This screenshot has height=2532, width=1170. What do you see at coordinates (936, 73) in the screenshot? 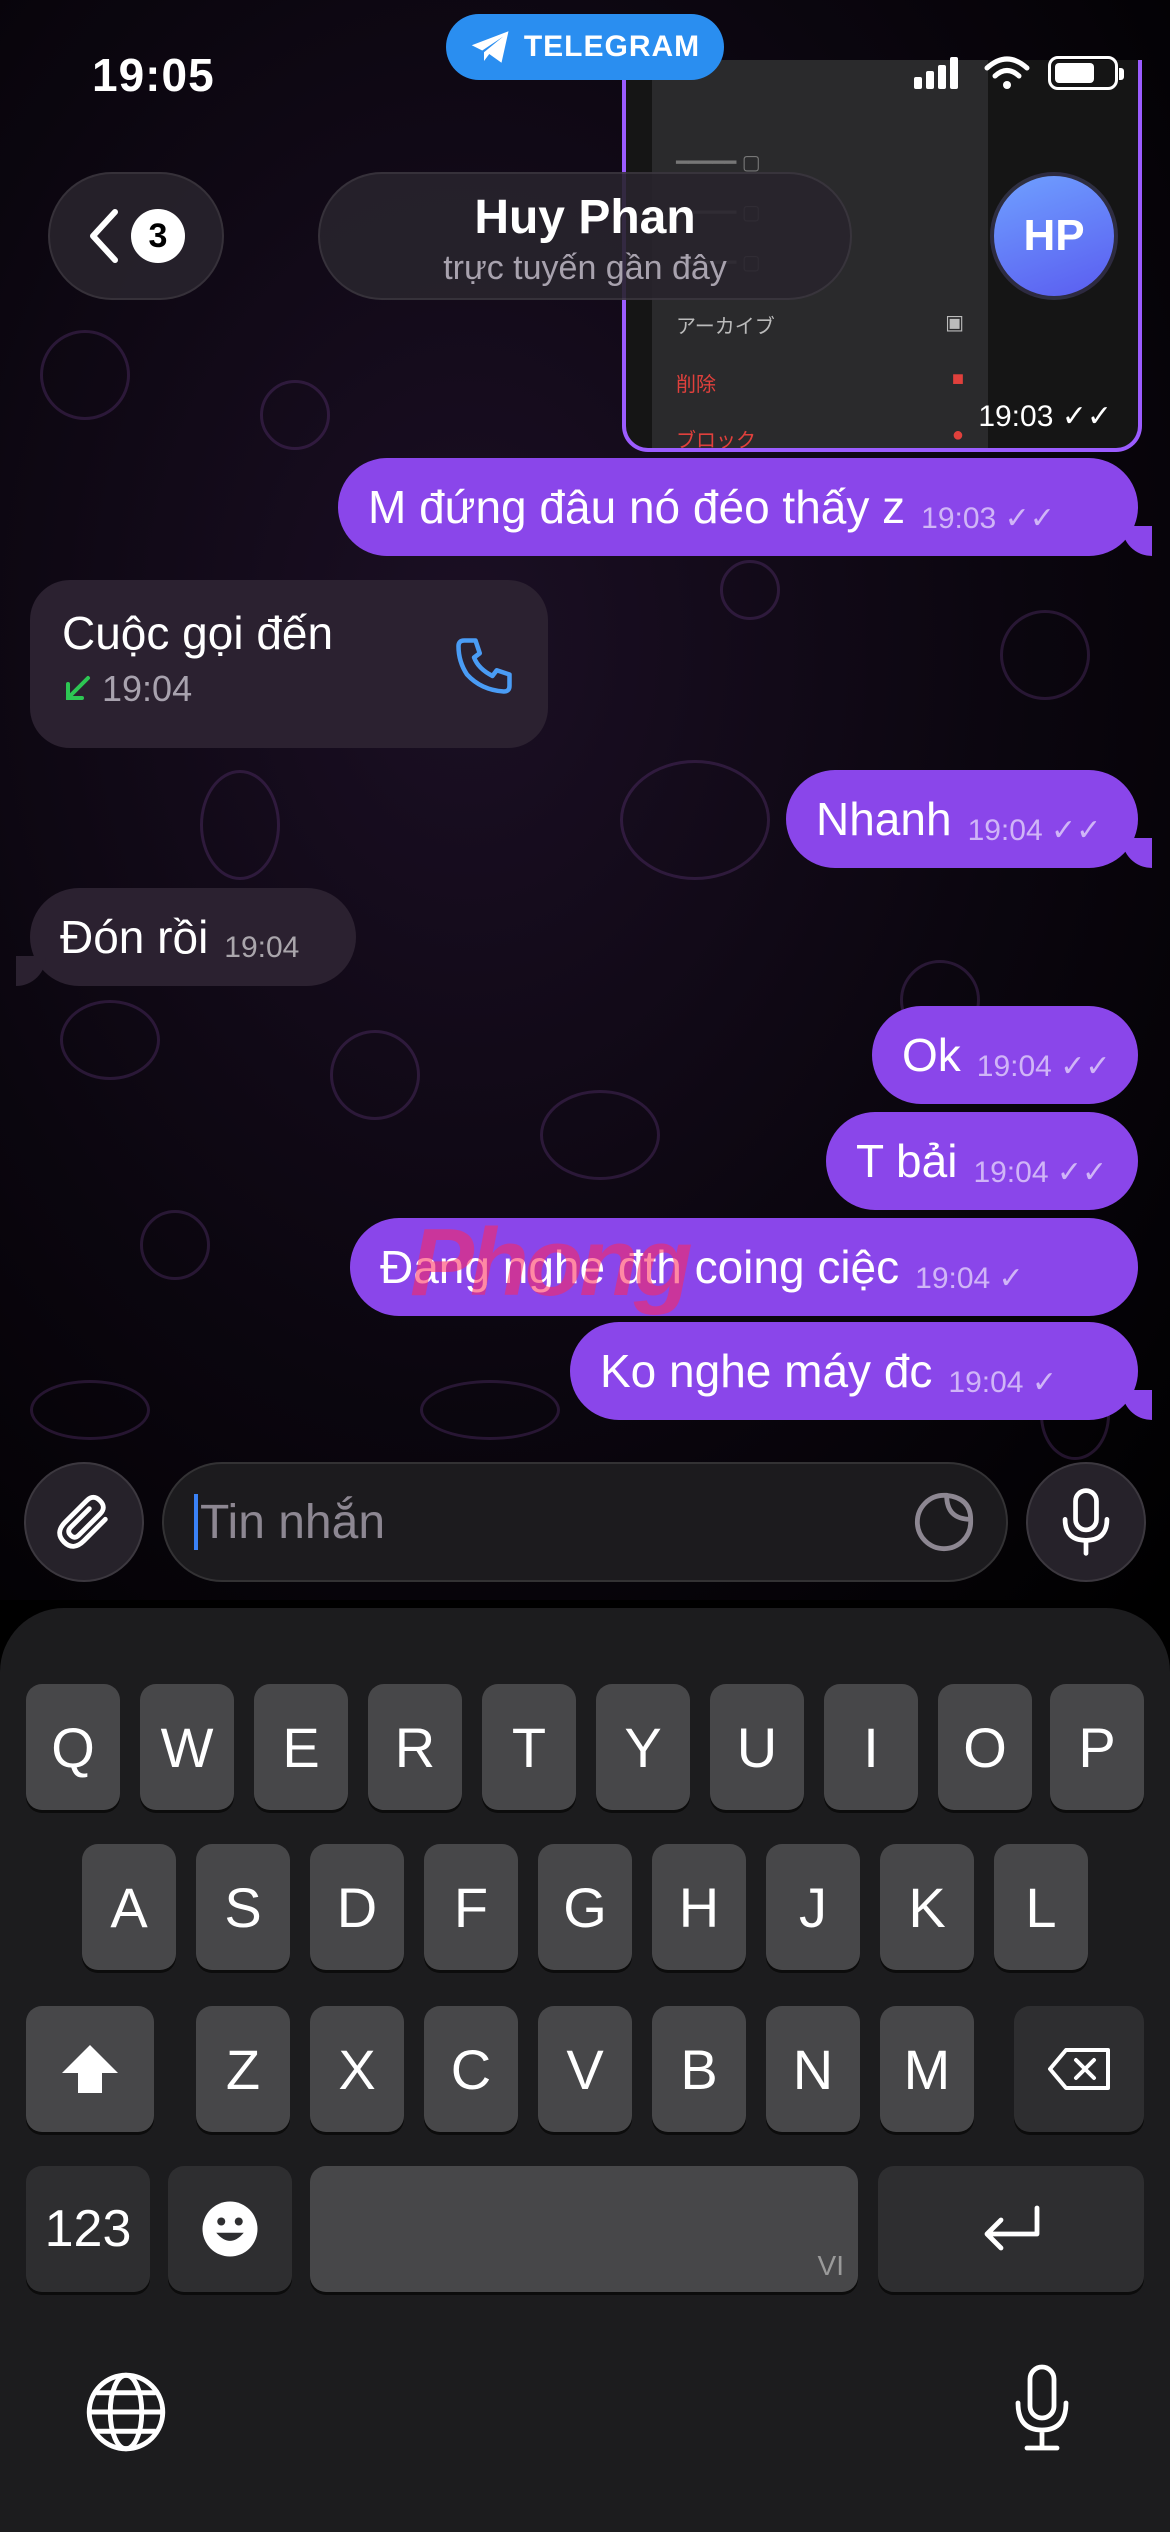
I see `signal-icon` at bounding box center [936, 73].